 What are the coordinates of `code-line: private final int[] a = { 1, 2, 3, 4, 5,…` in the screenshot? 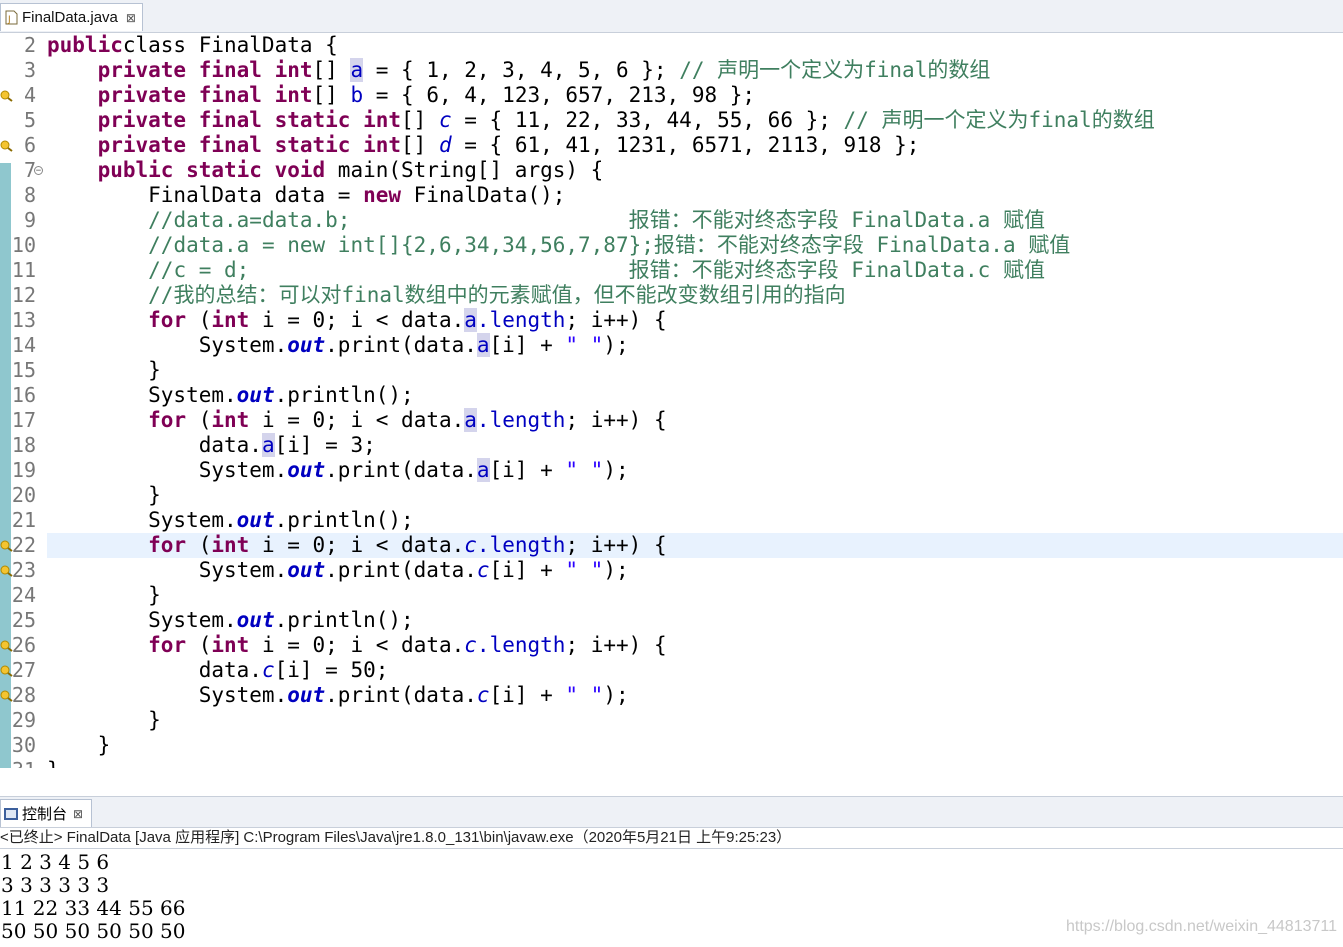 It's located at (518, 70).